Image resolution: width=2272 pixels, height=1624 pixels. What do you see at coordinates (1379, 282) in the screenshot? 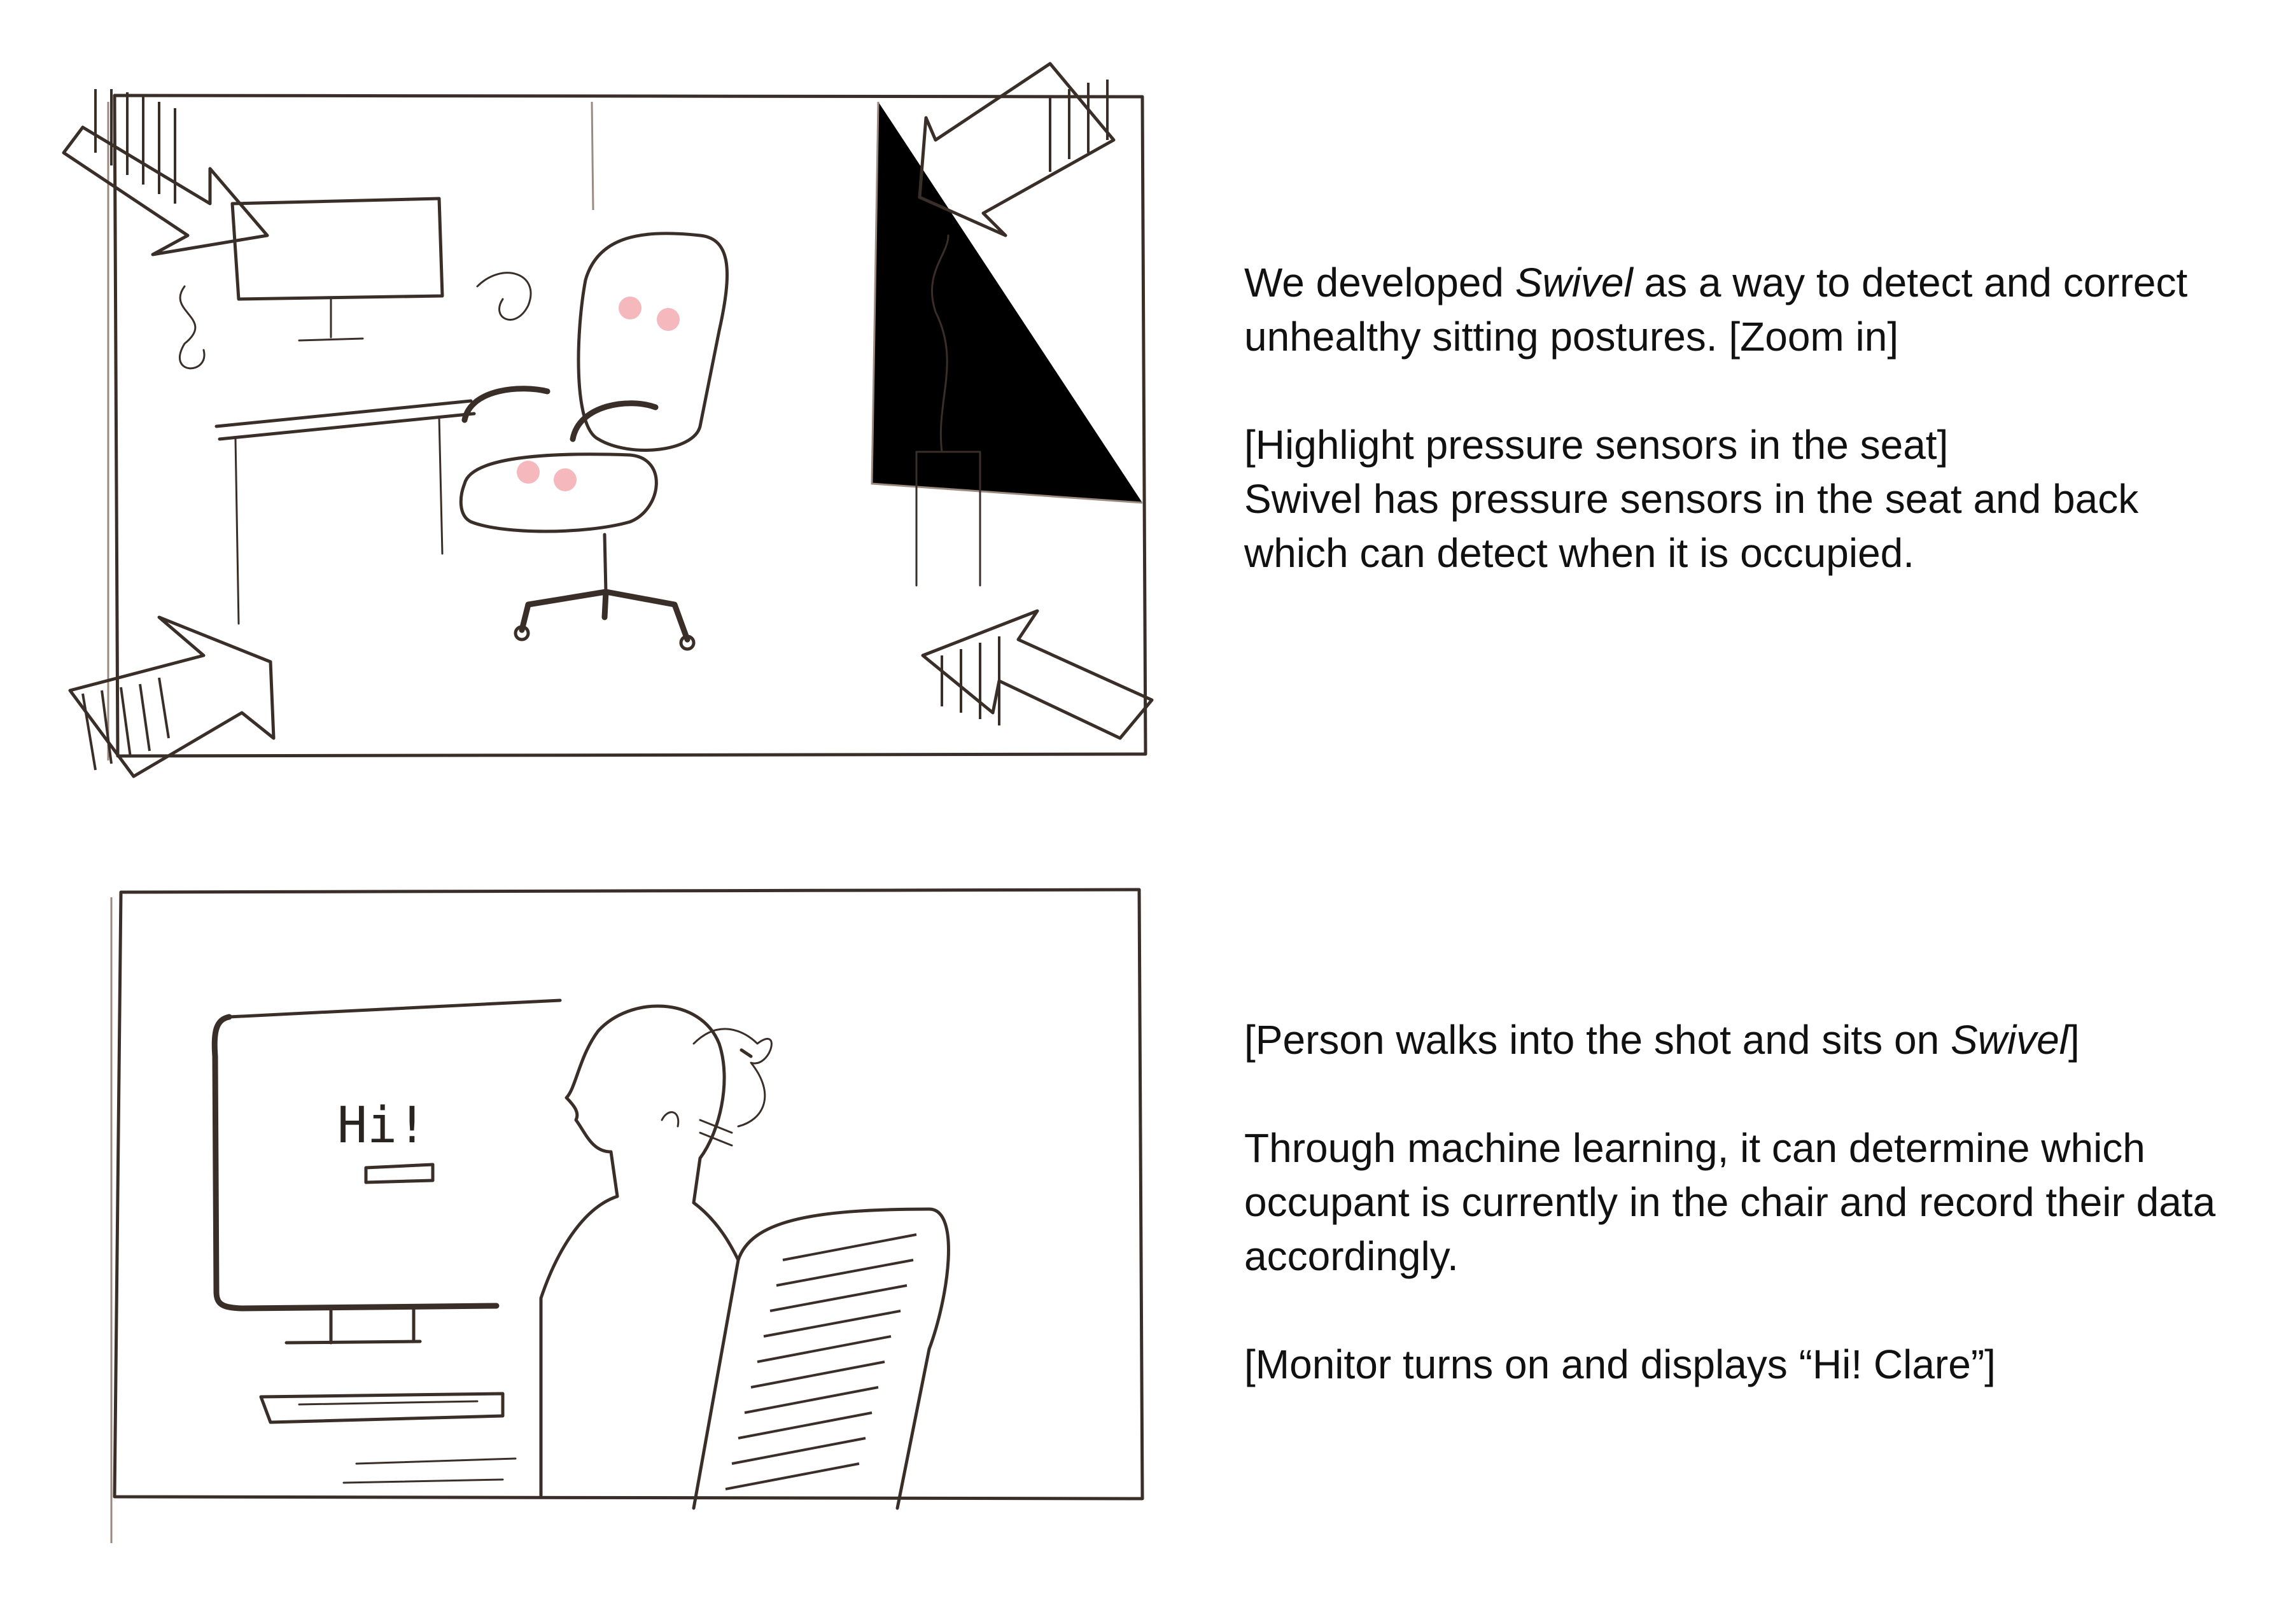
I see `narration-text: We developed` at bounding box center [1379, 282].